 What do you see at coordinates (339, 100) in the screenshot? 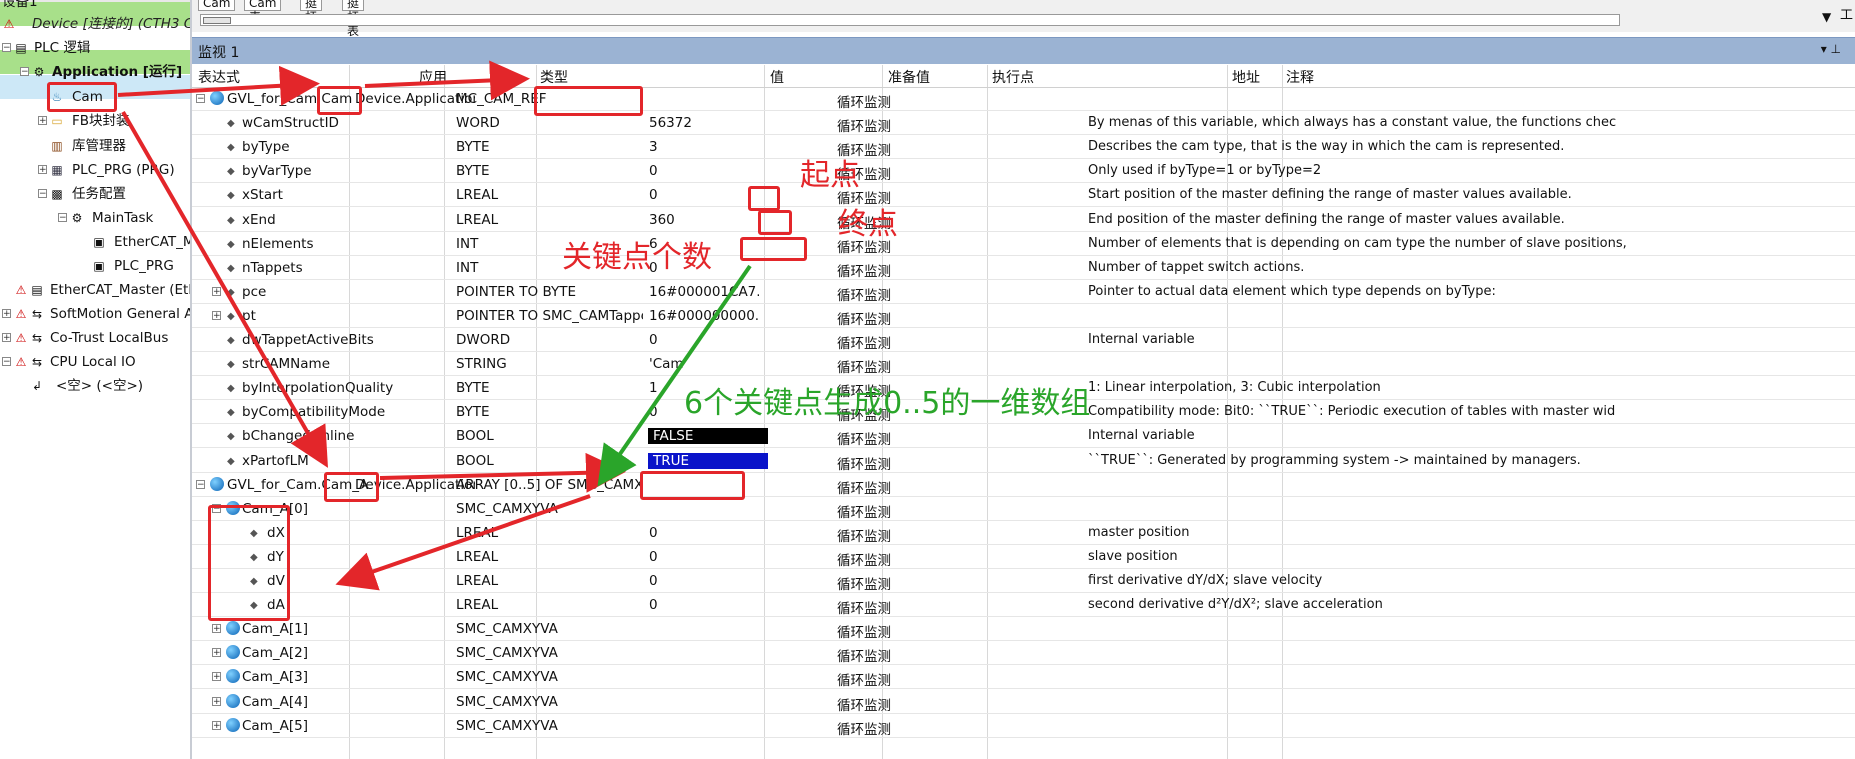
I see `highlight-box-watch-cam` at bounding box center [339, 100].